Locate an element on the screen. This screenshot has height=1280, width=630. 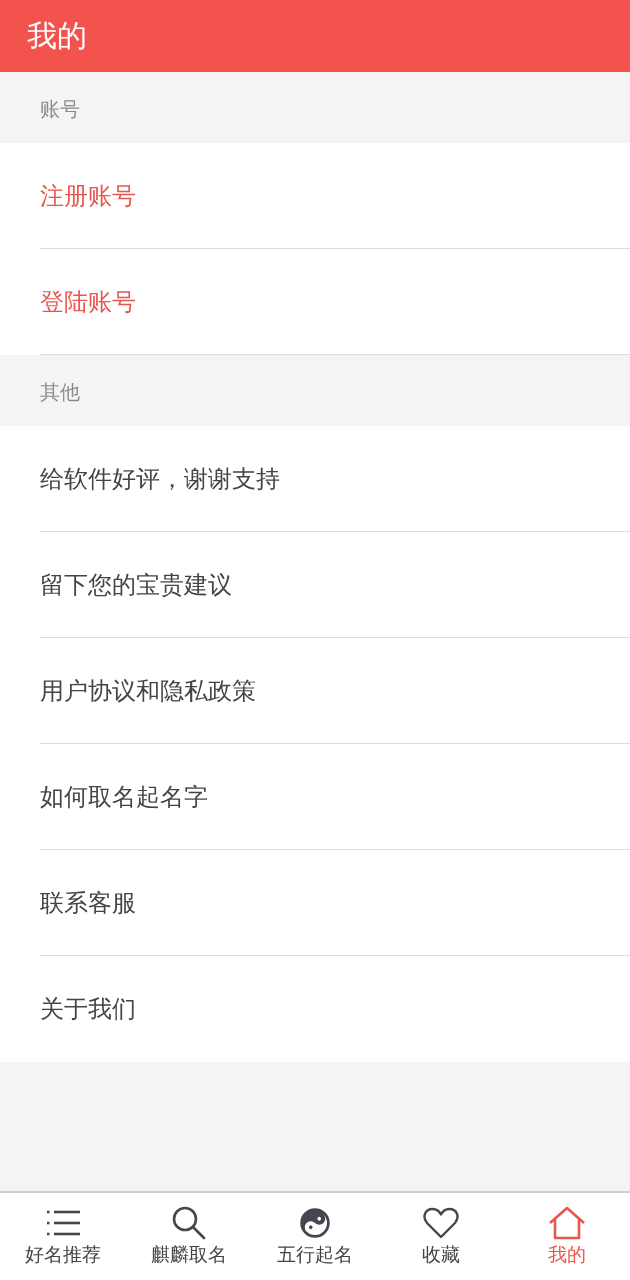
yin-yang-icon is located at coordinates (315, 1223).